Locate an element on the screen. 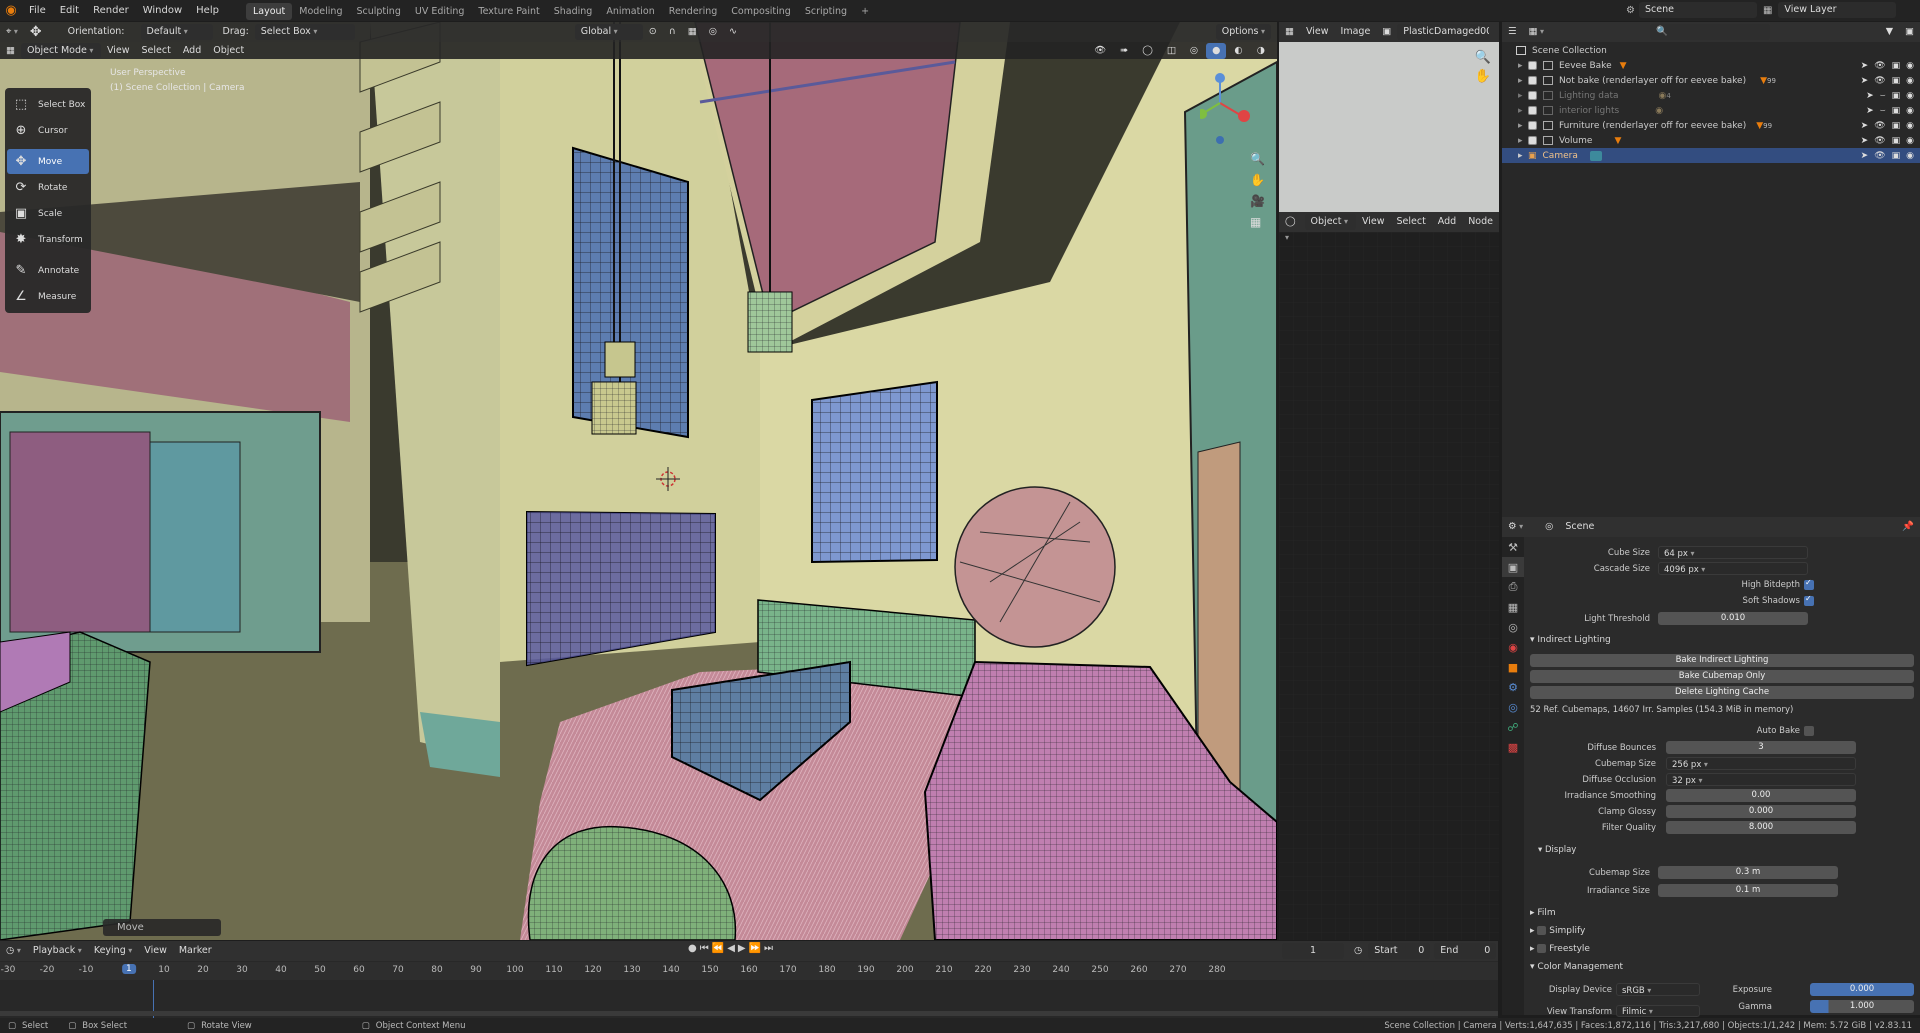 Image resolution: width=1920 pixels, height=1033 pixels. scene-tab-icon: ◎ is located at coordinates (1513, 627).